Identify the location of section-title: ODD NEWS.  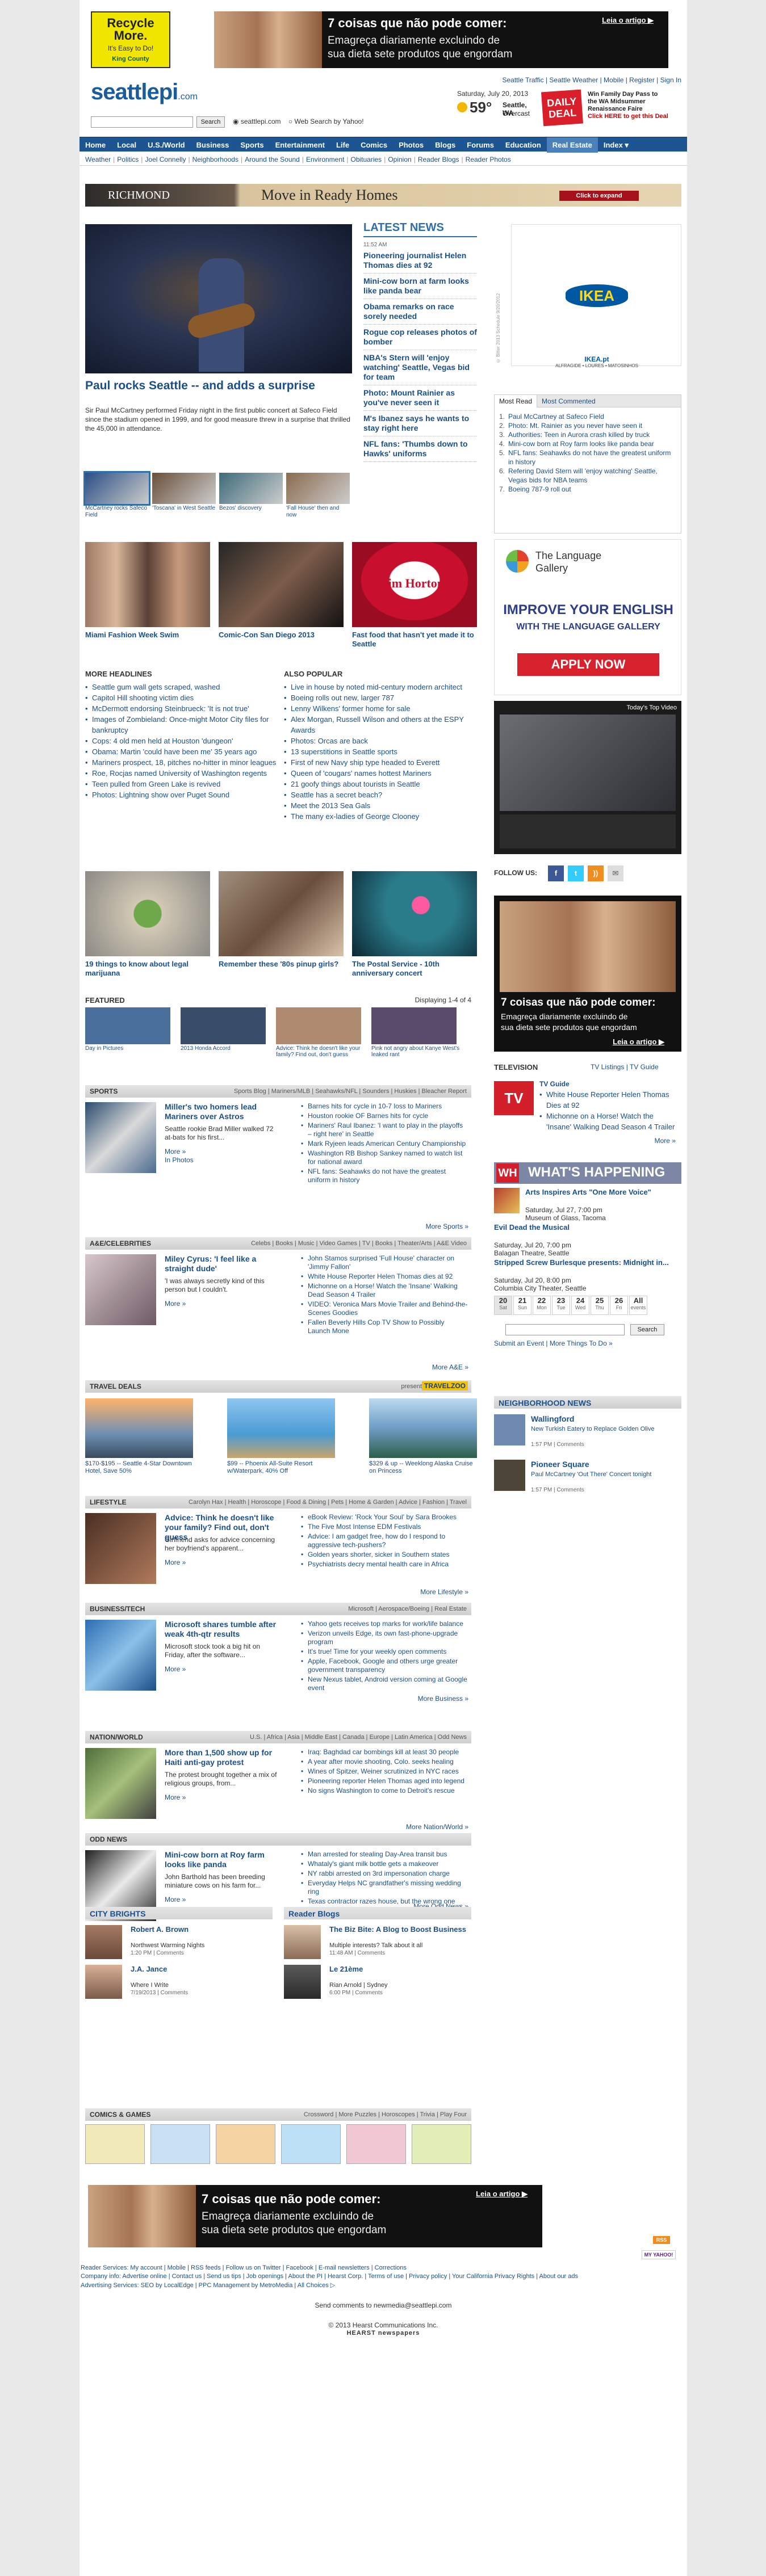
(108, 1839).